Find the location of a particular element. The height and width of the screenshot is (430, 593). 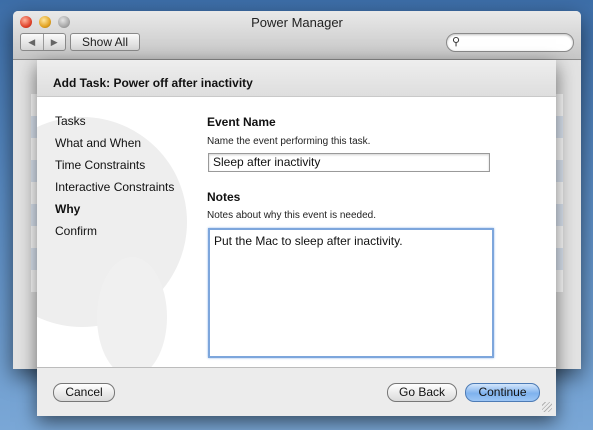

search-icon: ⚲ is located at coordinates (456, 42).